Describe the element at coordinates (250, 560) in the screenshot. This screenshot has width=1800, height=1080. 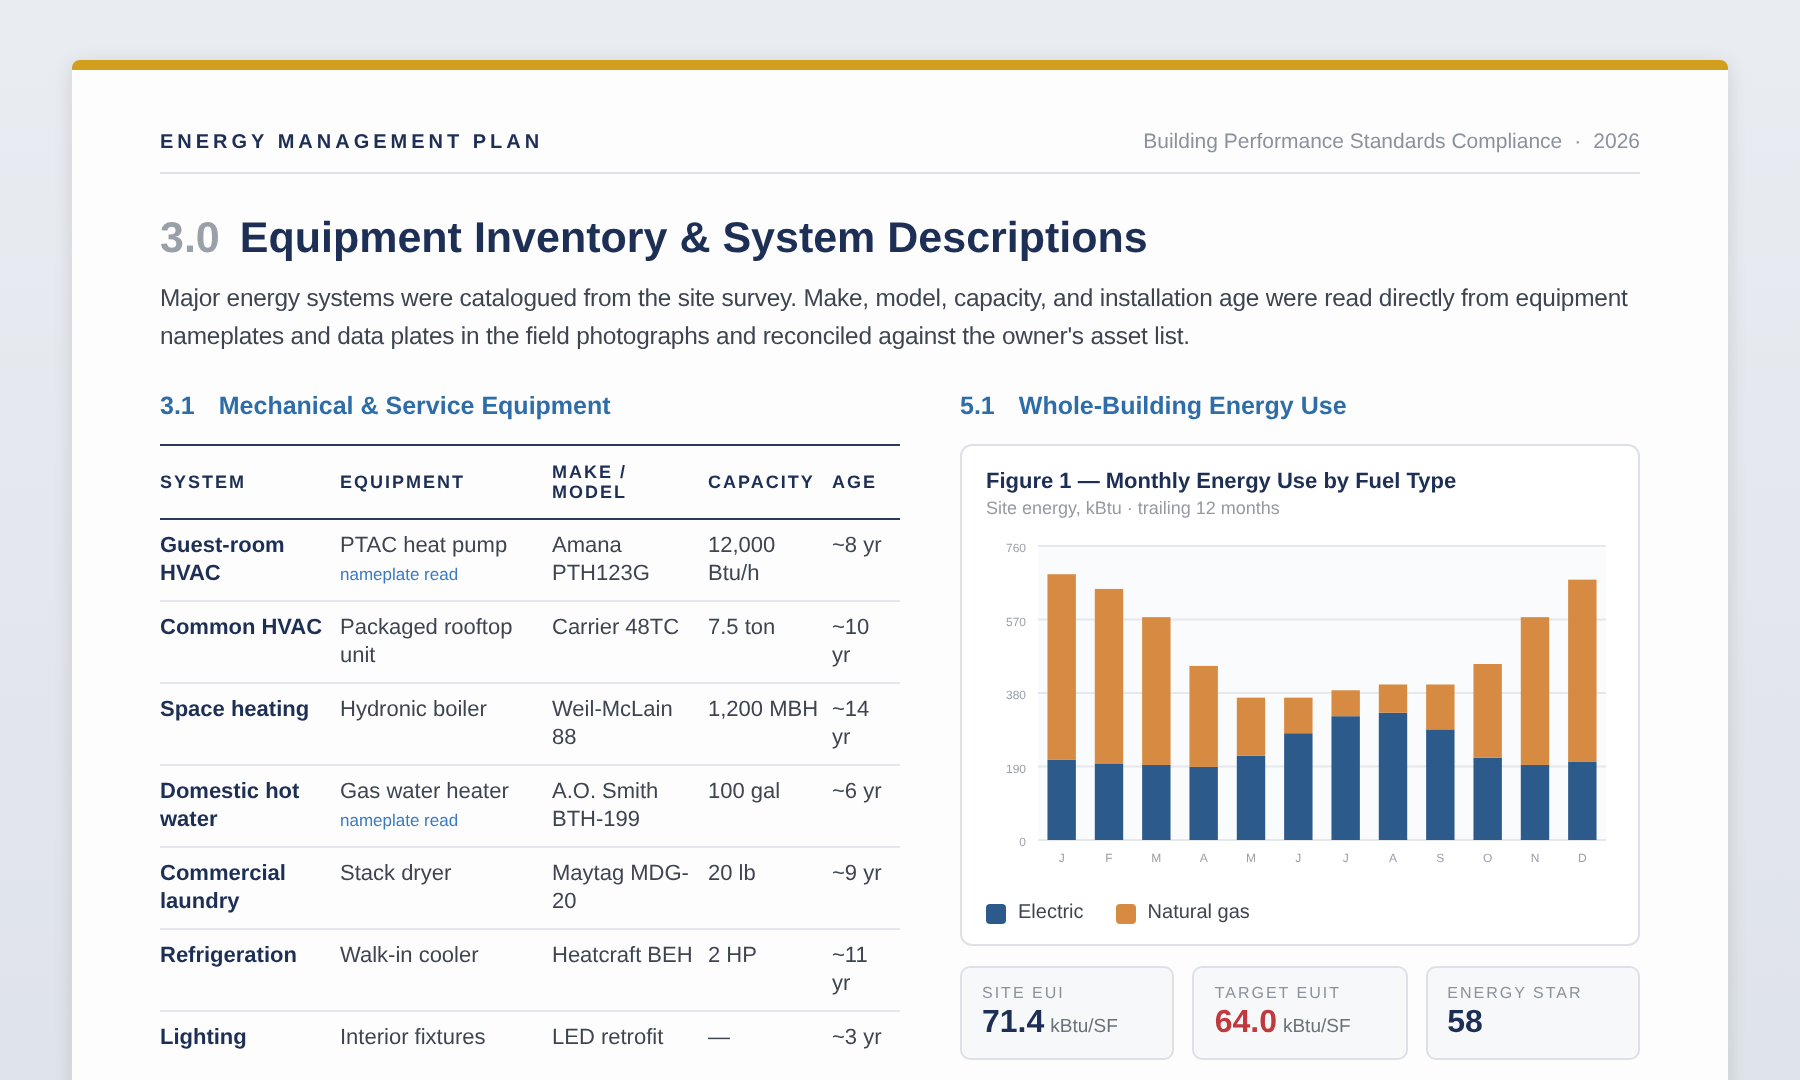
I see `table-cell: Guest-room HVAC` at that location.